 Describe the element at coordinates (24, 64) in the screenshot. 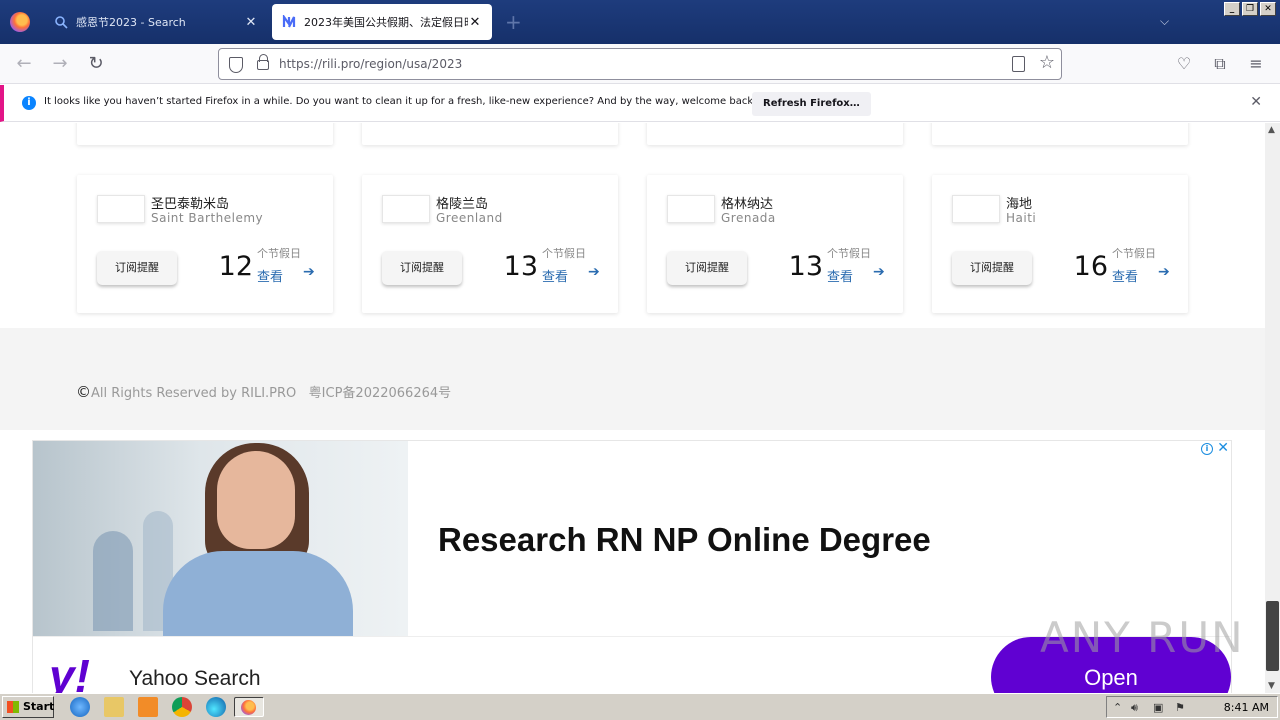

I see `back-icon: ←` at that location.